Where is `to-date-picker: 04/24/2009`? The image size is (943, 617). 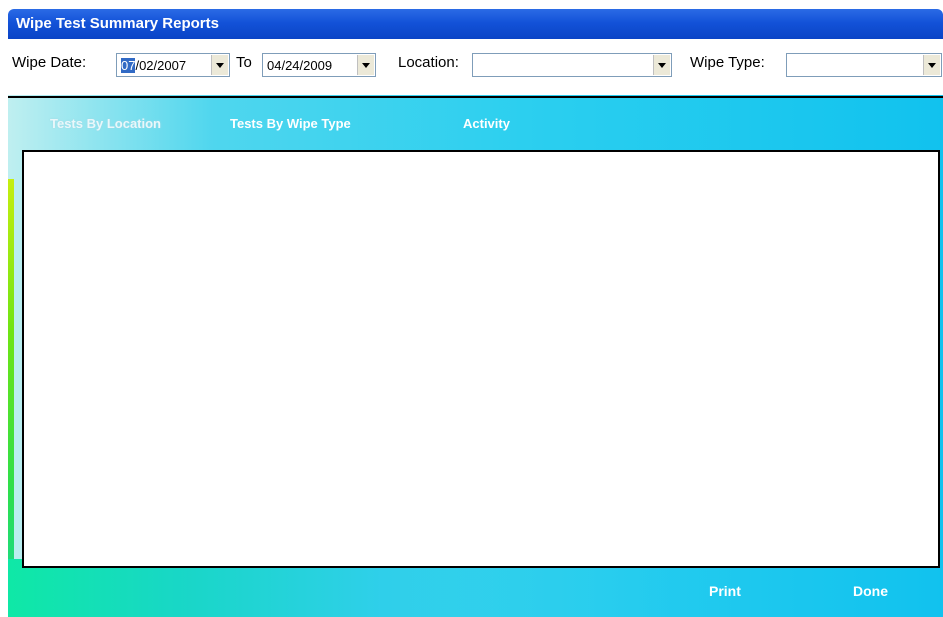 to-date-picker: 04/24/2009 is located at coordinates (319, 65).